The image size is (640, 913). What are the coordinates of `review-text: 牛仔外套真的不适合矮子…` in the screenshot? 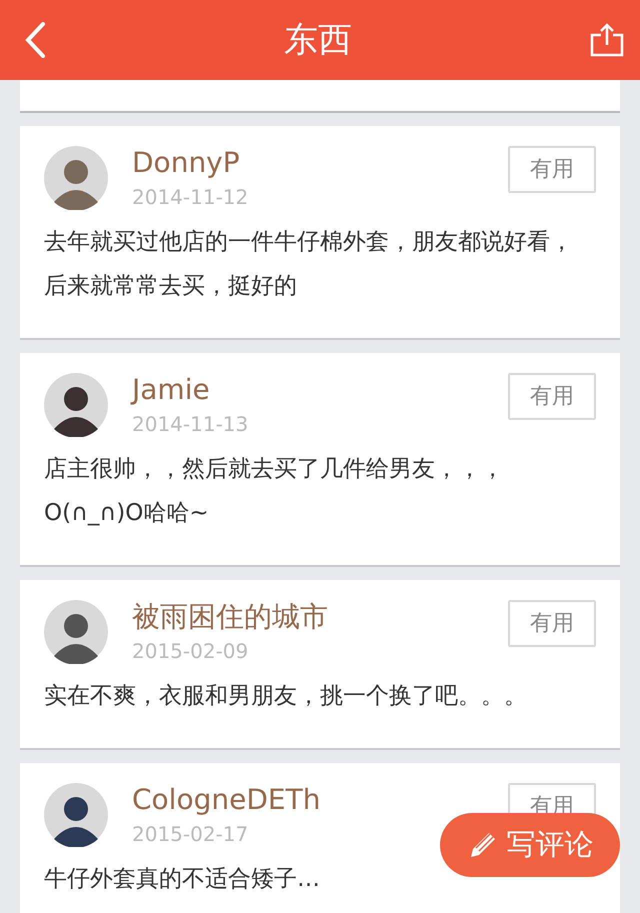 It's located at (182, 879).